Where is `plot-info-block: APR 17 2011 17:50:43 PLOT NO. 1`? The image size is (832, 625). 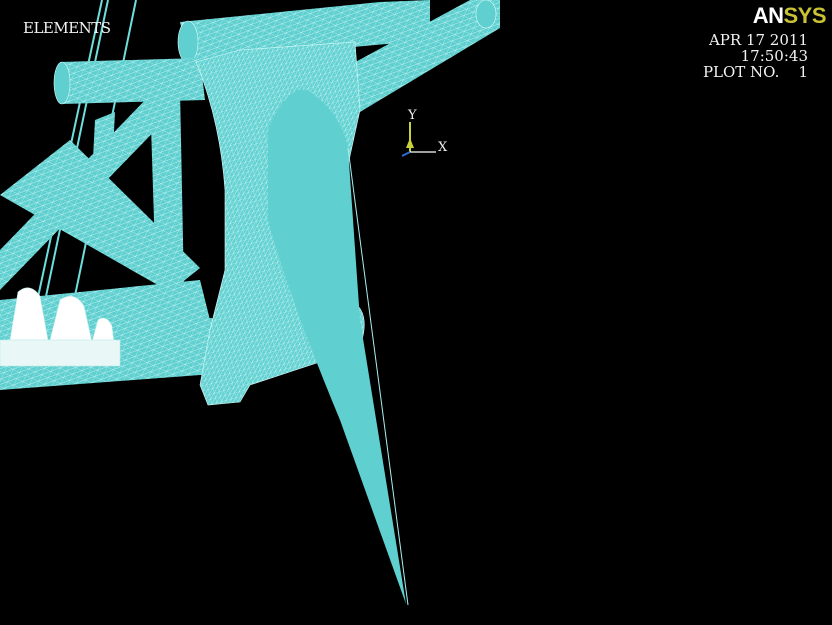
plot-info-block: APR 17 2011 17:50:43 PLOT NO. 1 is located at coordinates (755, 56).